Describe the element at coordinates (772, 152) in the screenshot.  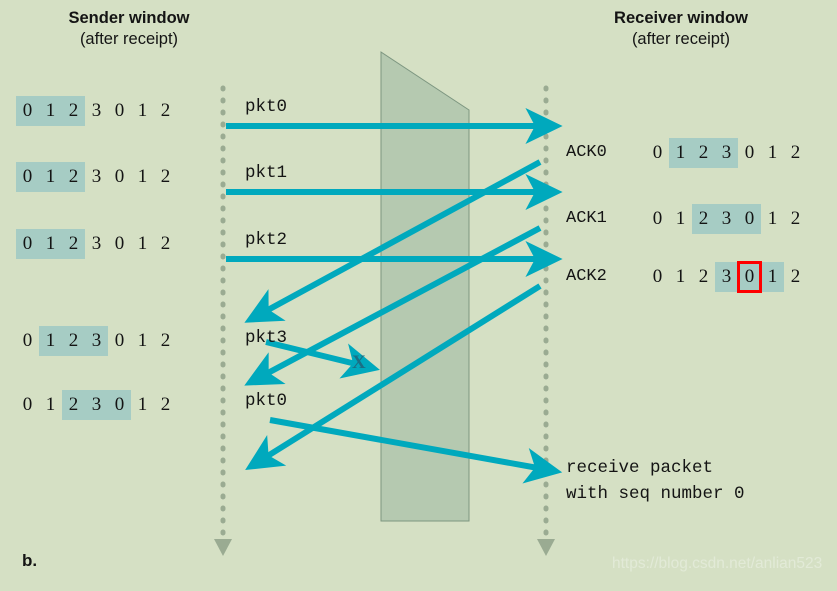
I see `receiver-window-row-0-cell-5: 1` at that location.